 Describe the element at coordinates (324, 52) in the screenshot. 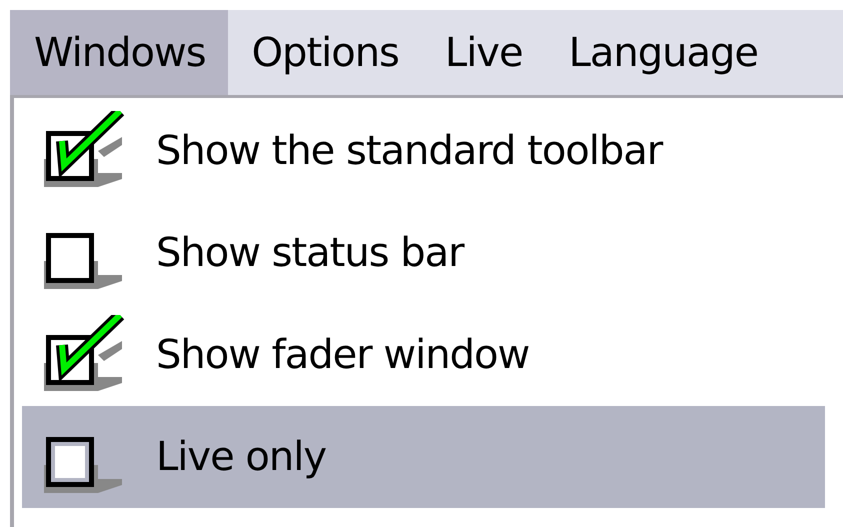

I see `menu-bar-item: Options` at that location.